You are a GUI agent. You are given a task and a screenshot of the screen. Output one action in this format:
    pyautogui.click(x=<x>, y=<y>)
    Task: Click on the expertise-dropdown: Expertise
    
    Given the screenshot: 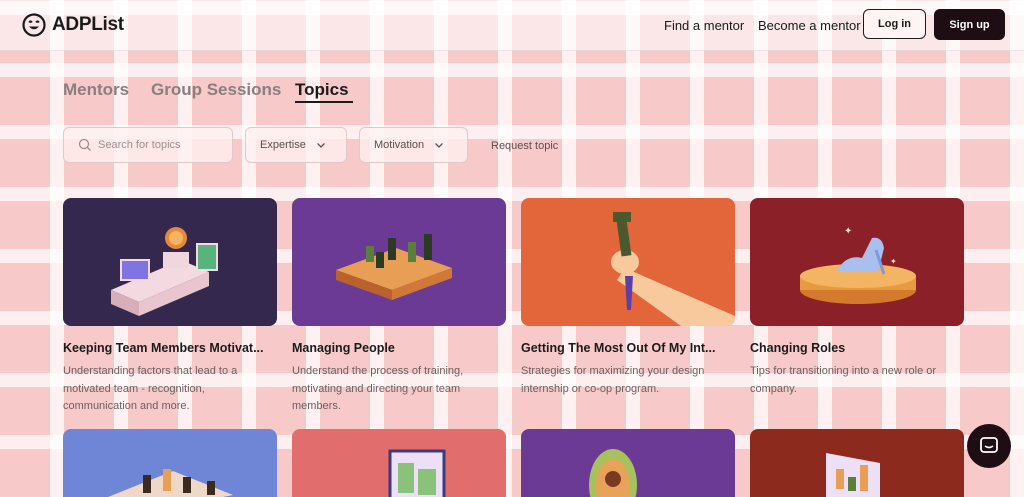 What is the action you would take?
    pyautogui.click(x=296, y=145)
    